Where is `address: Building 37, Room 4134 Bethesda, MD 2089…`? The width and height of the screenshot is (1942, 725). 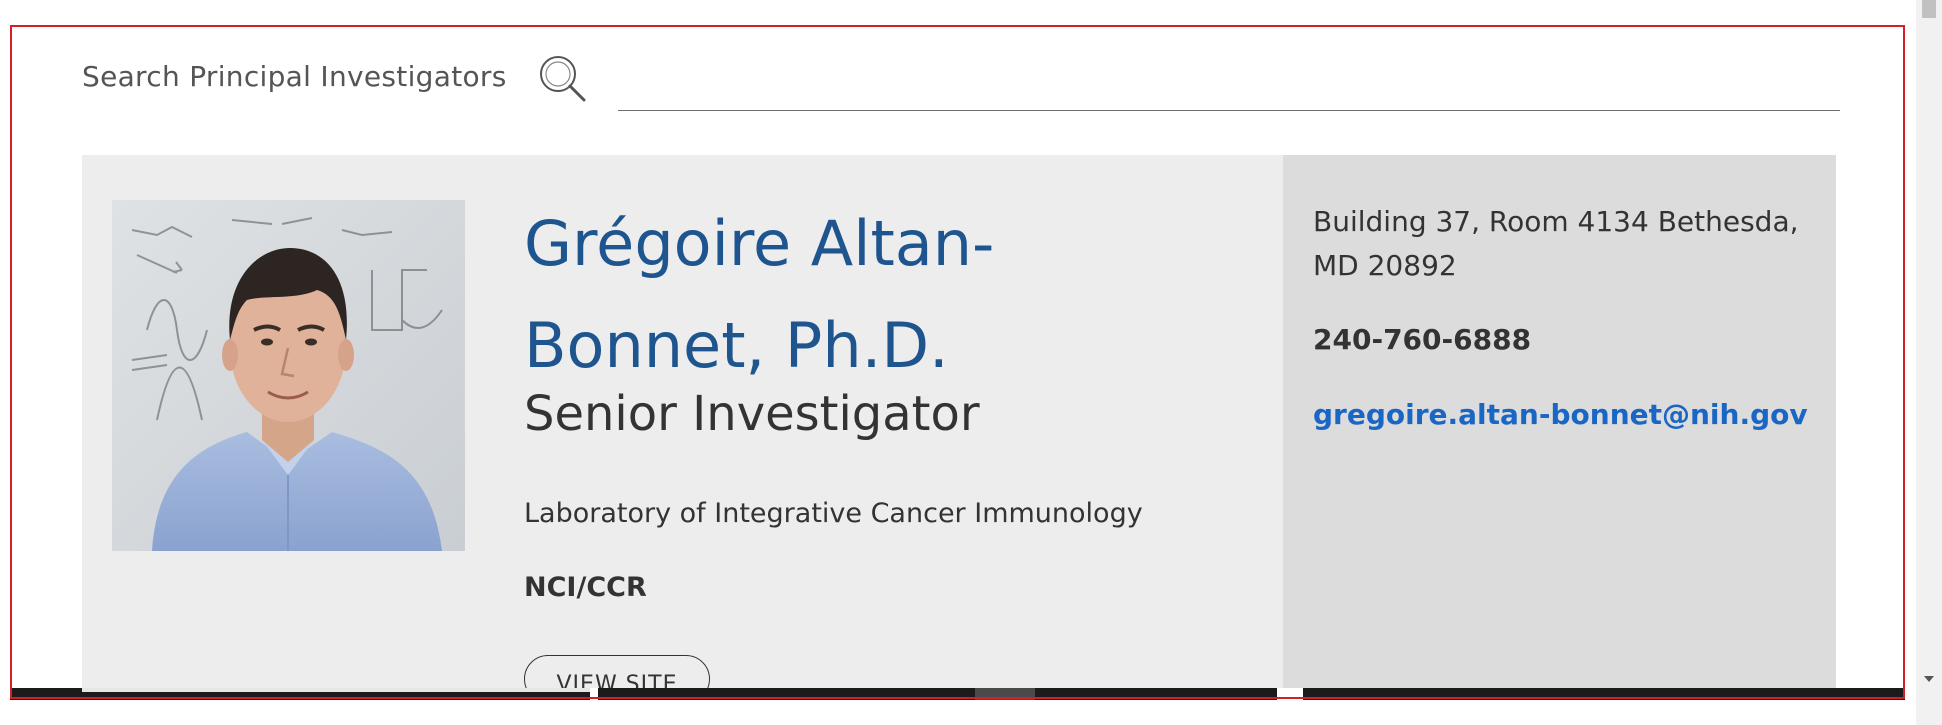
address: Building 37, Room 4134 Bethesda, MD 2089… is located at coordinates (1556, 243).